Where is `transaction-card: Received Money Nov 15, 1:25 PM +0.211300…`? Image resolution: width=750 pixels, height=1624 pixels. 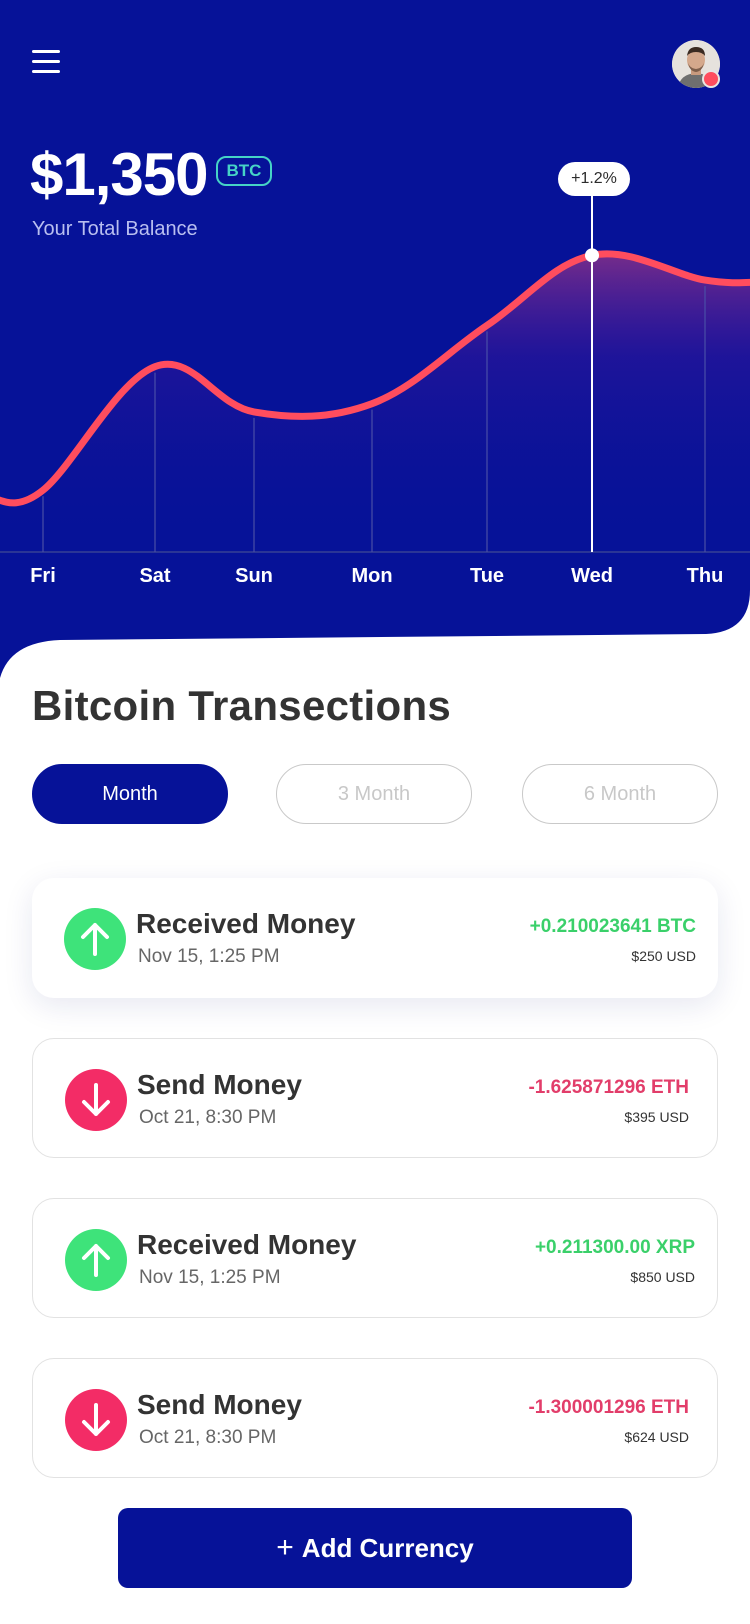
transaction-card: Received Money Nov 15, 1:25 PM +0.211300… is located at coordinates (375, 1258).